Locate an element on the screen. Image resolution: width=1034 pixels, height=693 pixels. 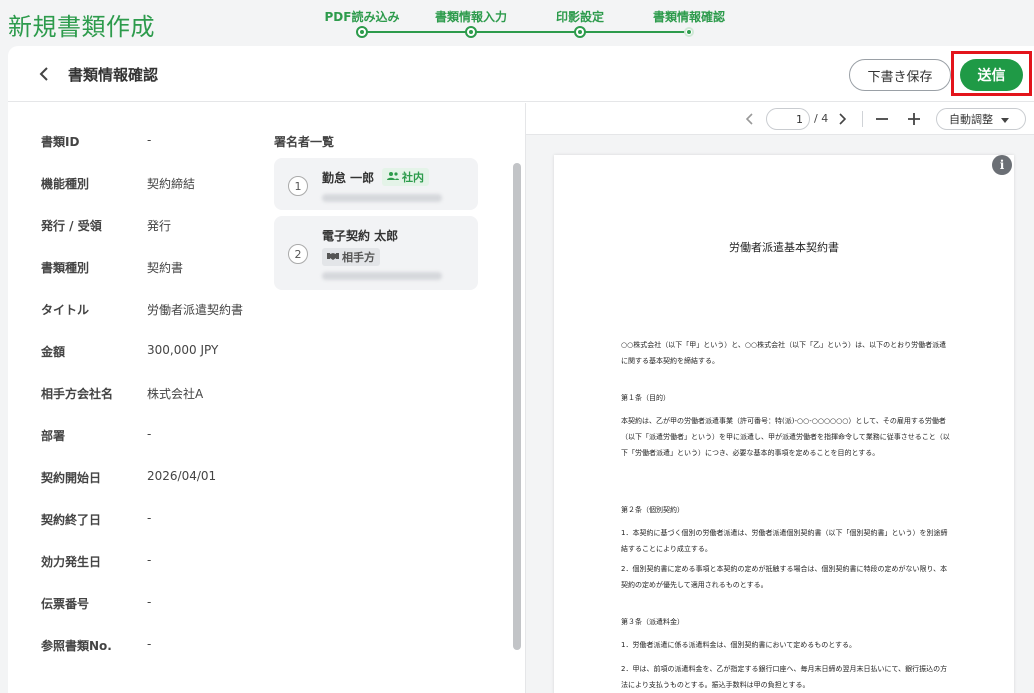
counterparty-badge: 相手方 is located at coordinates (351, 257).